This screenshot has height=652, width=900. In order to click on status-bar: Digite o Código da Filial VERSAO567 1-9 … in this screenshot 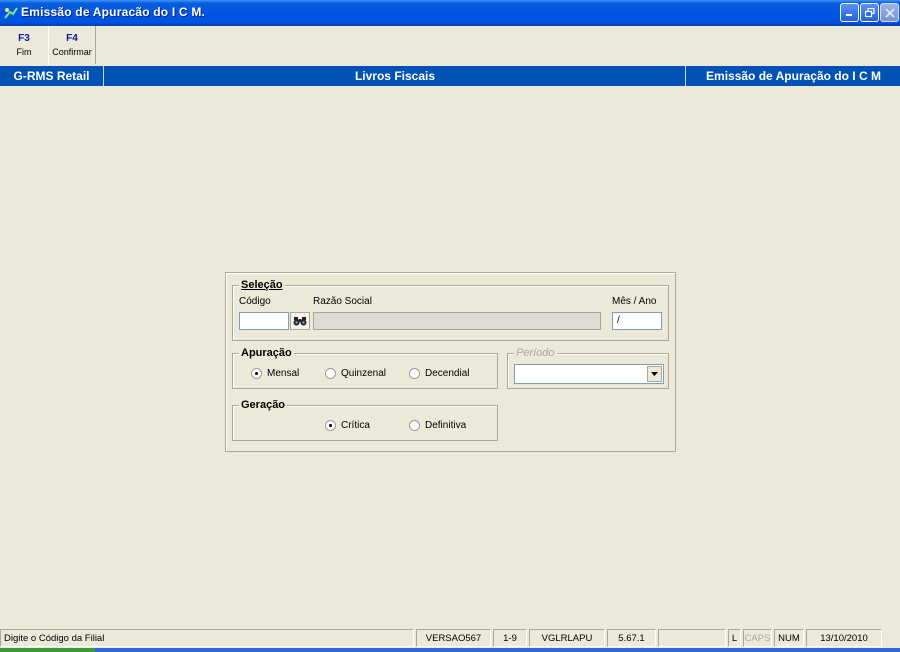, I will do `click(450, 638)`.